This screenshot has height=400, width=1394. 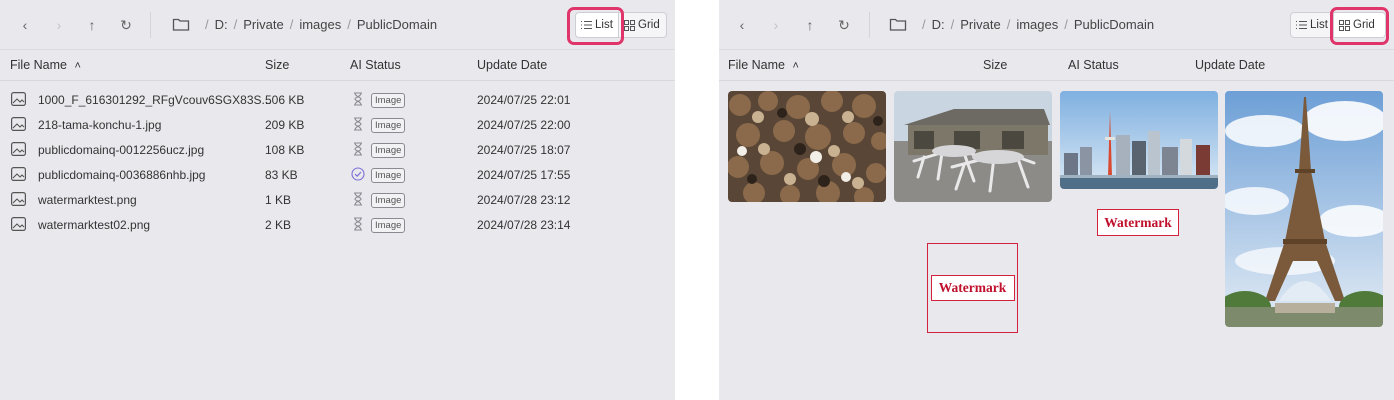 I want to click on thumbnail-city-skyline, so click(x=1139, y=140).